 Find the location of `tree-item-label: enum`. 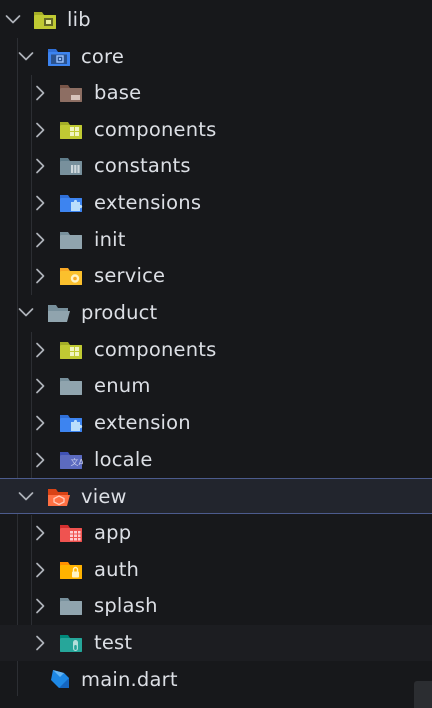

tree-item-label: enum is located at coordinates (122, 385).